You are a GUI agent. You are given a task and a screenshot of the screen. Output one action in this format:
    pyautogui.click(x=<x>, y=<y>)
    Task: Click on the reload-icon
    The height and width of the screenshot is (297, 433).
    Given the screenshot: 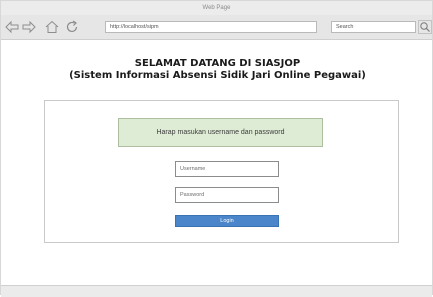 What is the action you would take?
    pyautogui.click(x=72, y=27)
    